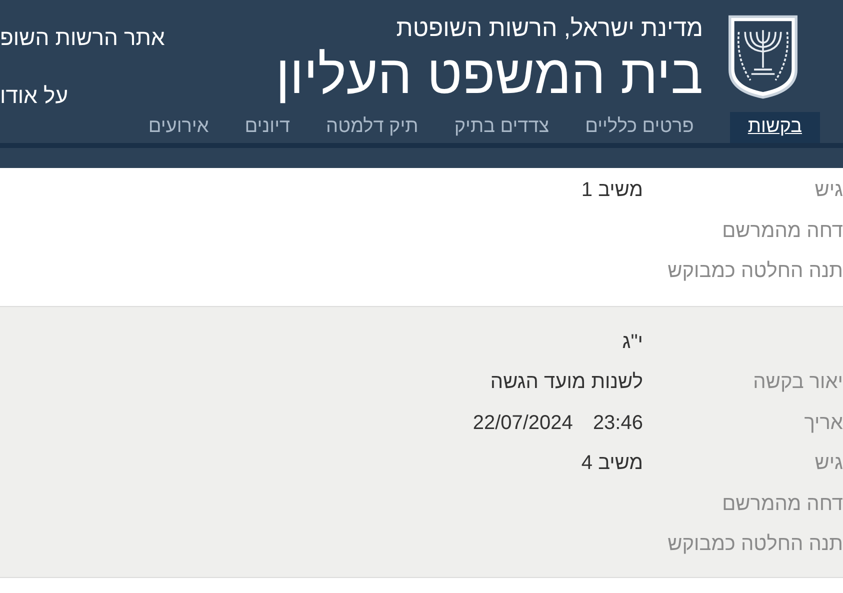 Image resolution: width=843 pixels, height=593 pixels. What do you see at coordinates (267, 127) in the screenshot?
I see `tab: דיונים` at bounding box center [267, 127].